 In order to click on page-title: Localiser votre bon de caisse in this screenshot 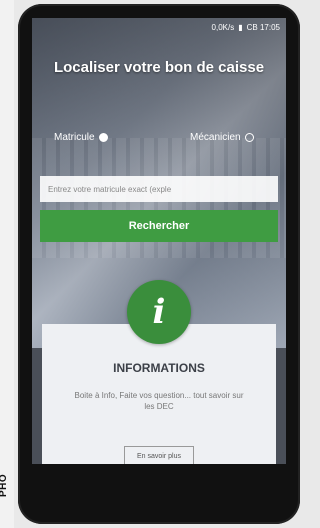, I will do `click(159, 67)`.